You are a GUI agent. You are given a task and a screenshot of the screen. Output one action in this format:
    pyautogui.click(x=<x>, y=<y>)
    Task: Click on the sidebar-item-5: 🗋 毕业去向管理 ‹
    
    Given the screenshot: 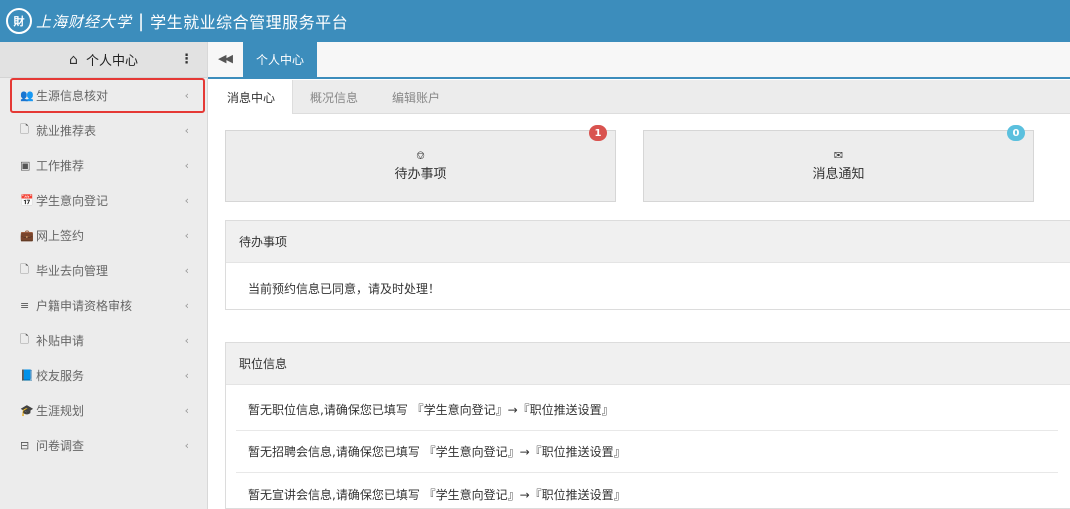 What is the action you would take?
    pyautogui.click(x=103, y=270)
    